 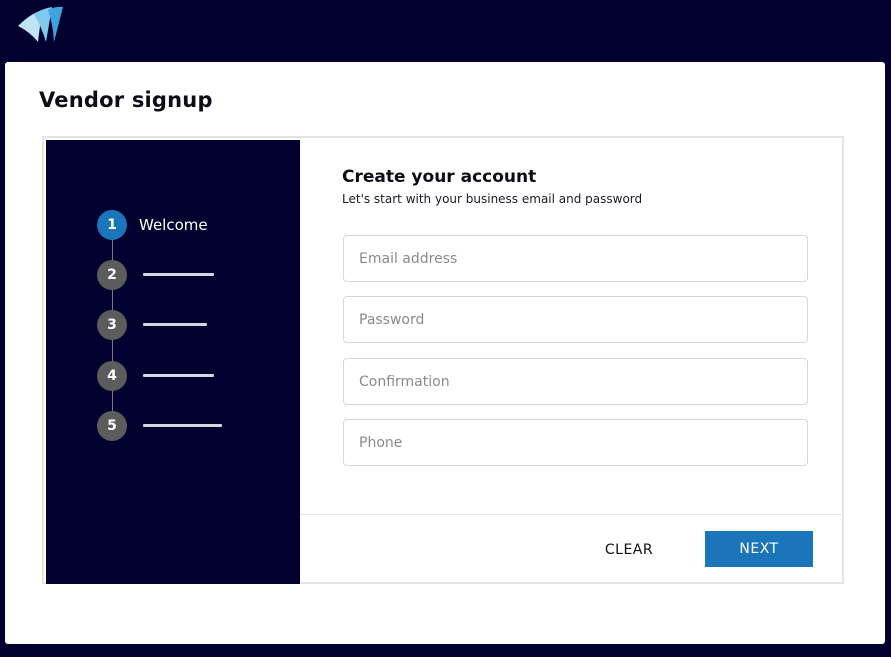 I want to click on step-1: 1 Welcome, so click(x=192, y=225).